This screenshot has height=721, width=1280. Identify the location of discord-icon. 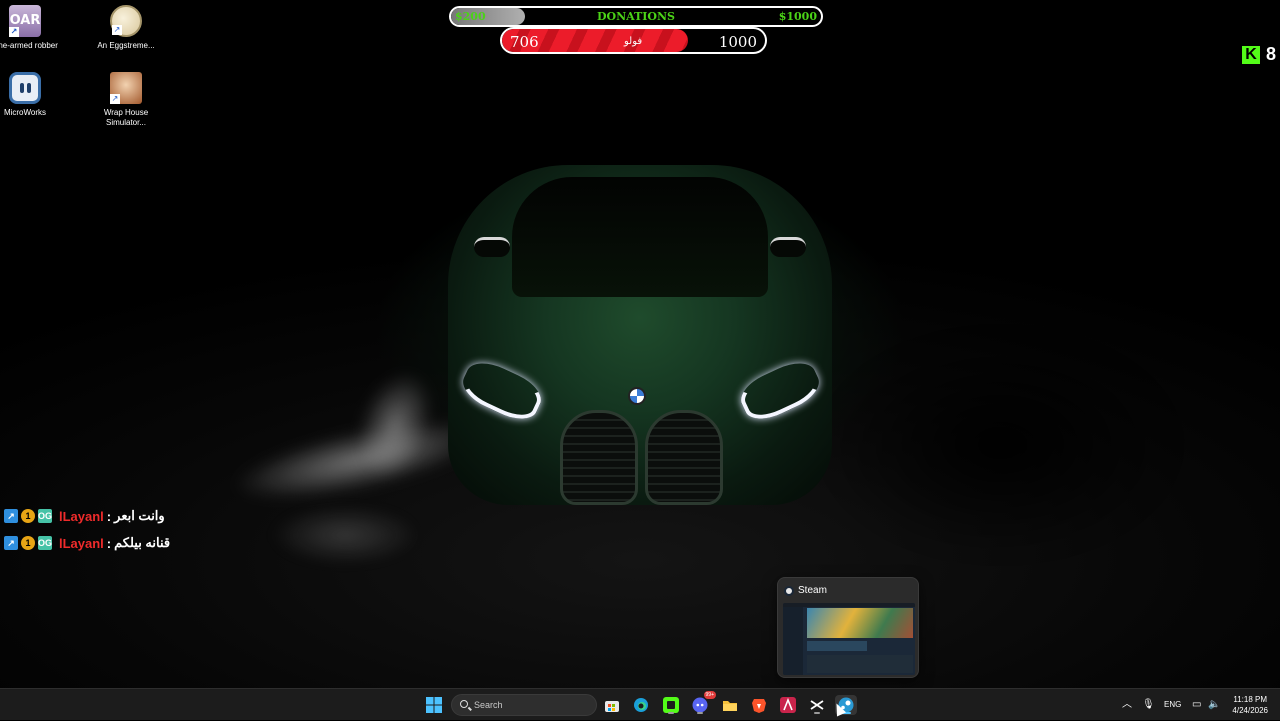
(700, 705).